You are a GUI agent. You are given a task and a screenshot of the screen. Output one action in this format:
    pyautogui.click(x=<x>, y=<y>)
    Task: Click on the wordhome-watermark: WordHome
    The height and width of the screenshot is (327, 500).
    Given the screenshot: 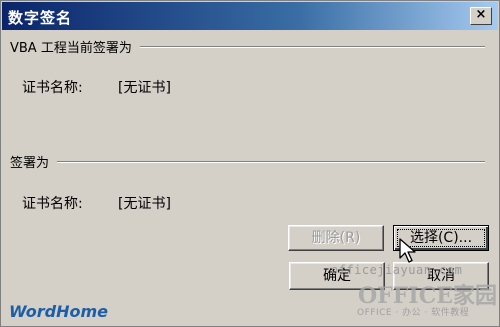 What is the action you would take?
    pyautogui.click(x=59, y=311)
    